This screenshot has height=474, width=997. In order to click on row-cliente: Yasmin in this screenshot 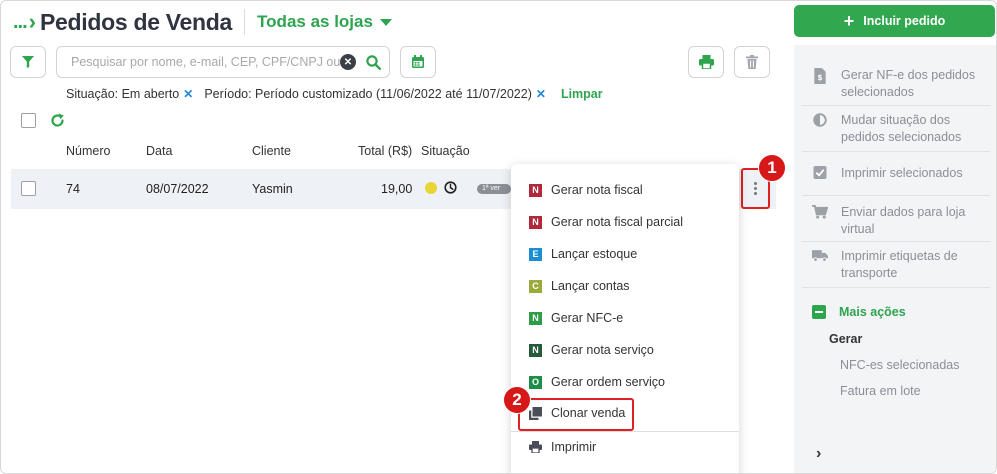, I will do `click(272, 189)`.